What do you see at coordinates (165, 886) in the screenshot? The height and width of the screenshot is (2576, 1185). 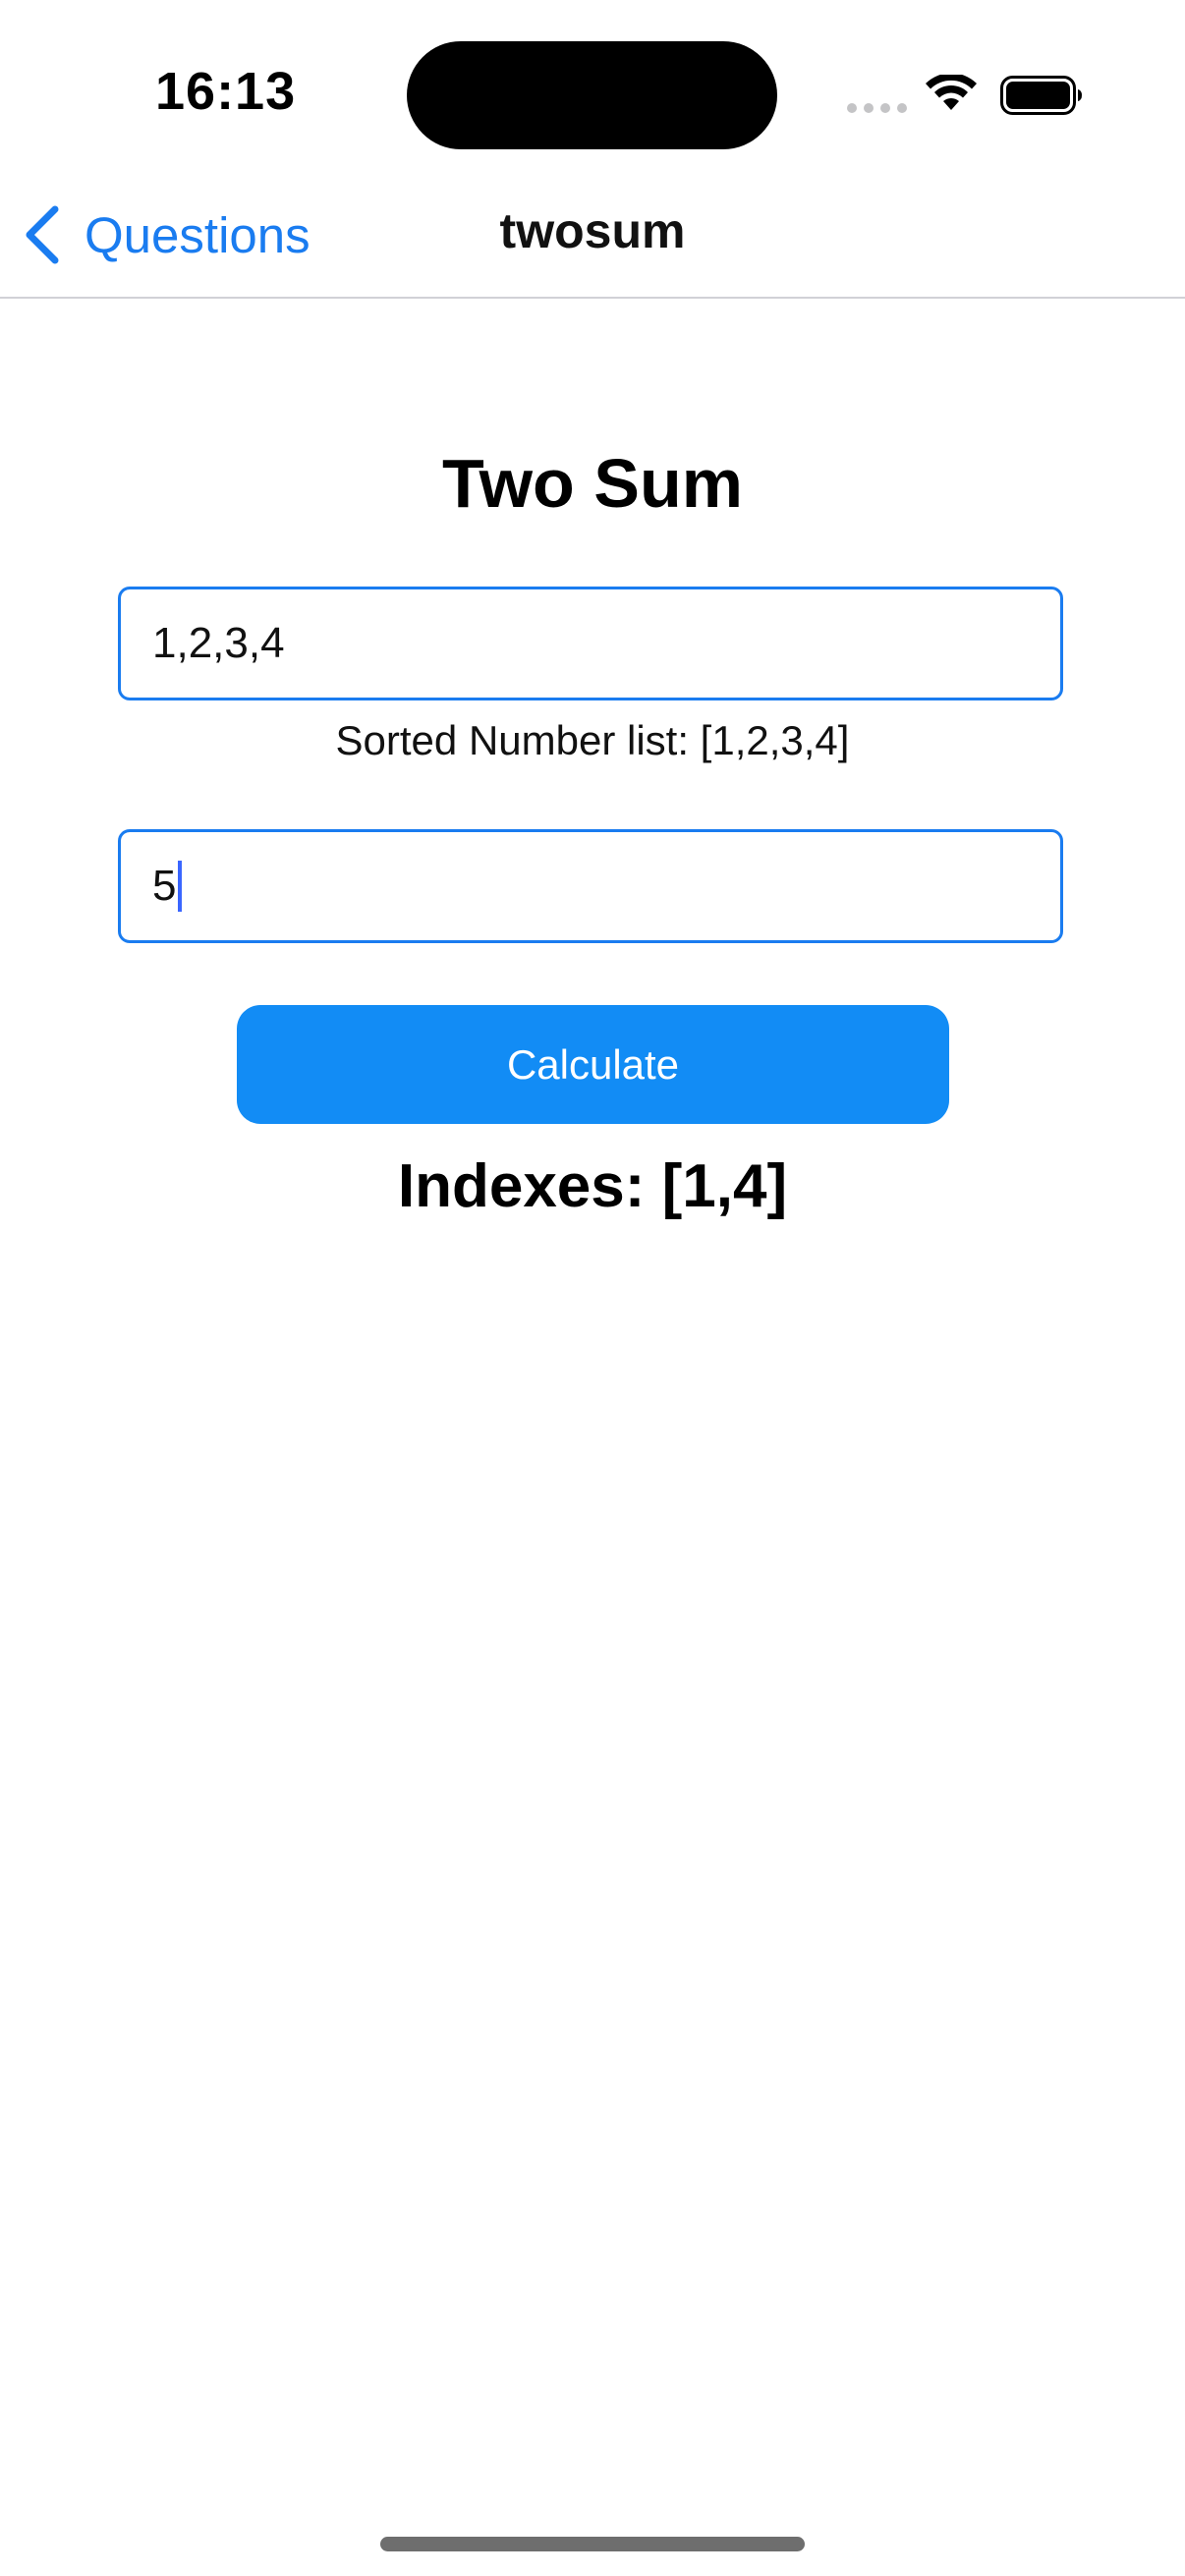 I see `target-input-value: 5` at bounding box center [165, 886].